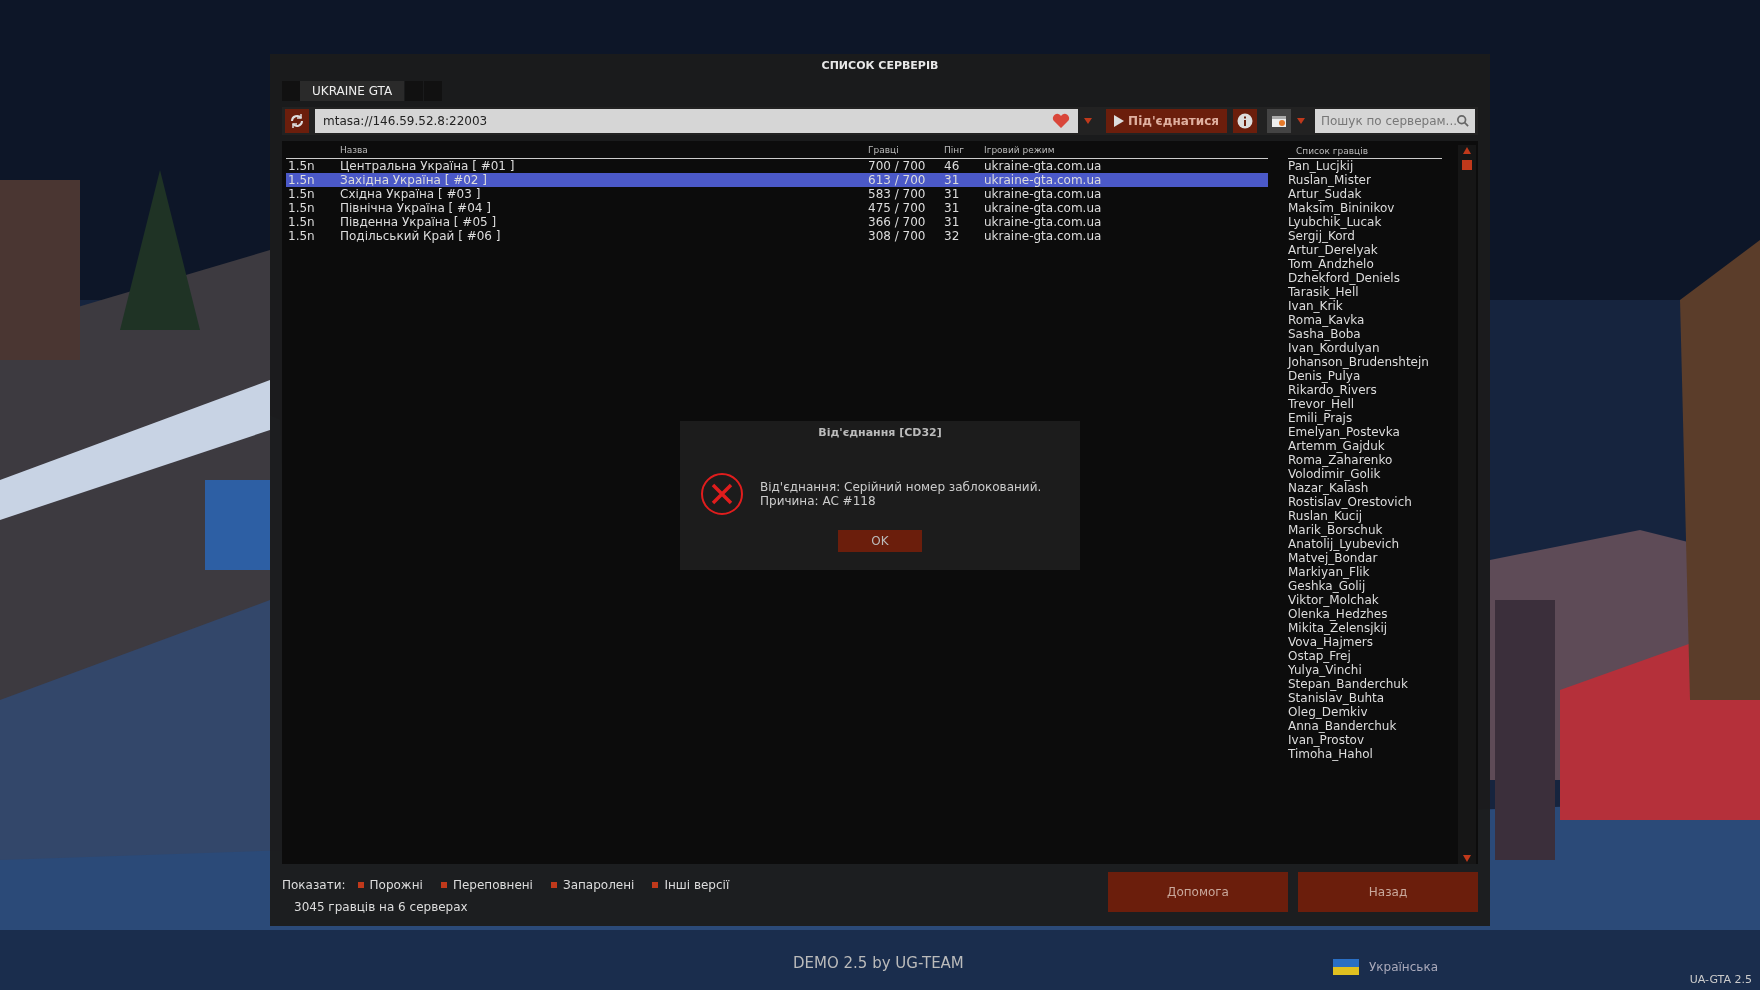  I want to click on player-name: Denis_Pulya, so click(1324, 375).